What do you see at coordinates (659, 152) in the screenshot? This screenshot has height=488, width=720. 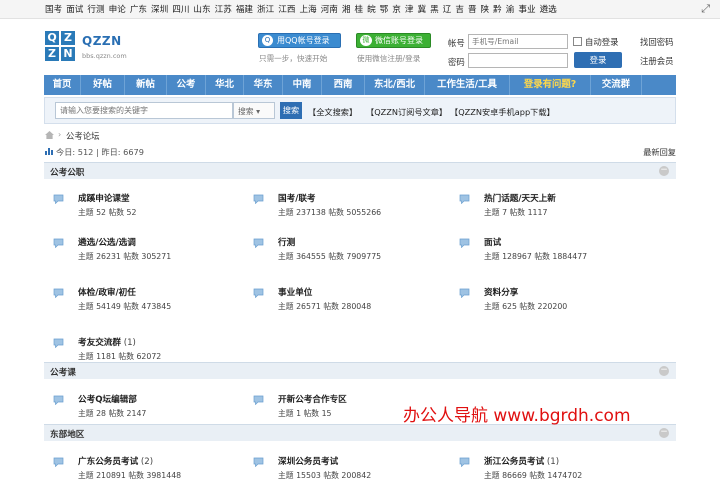 I see `latest-replies-link: 最新回复` at bounding box center [659, 152].